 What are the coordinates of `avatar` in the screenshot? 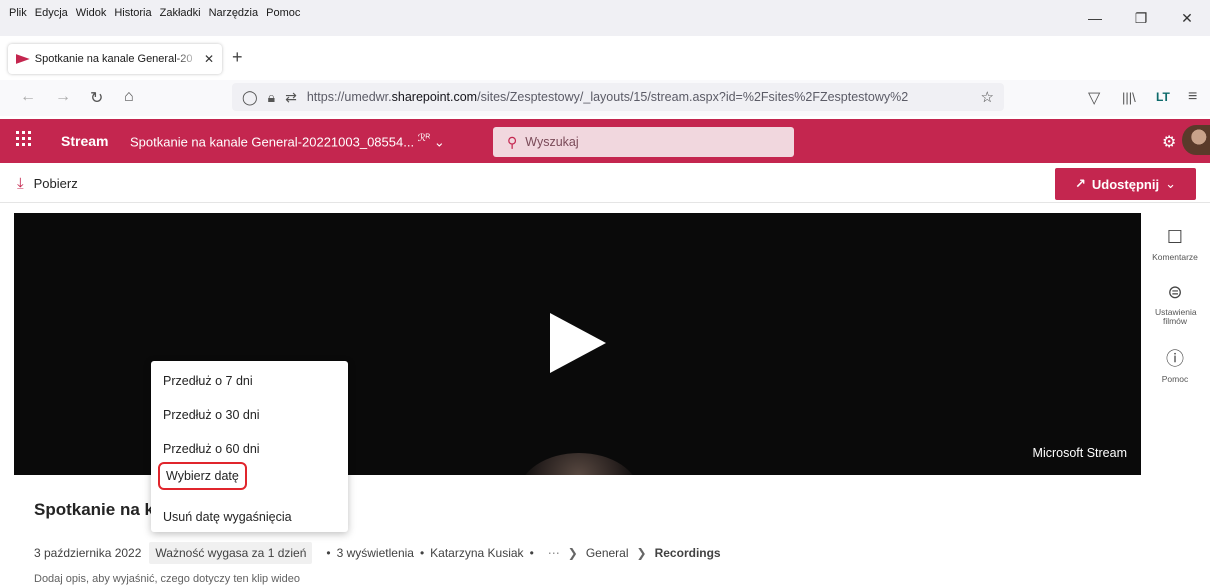 It's located at (1196, 140).